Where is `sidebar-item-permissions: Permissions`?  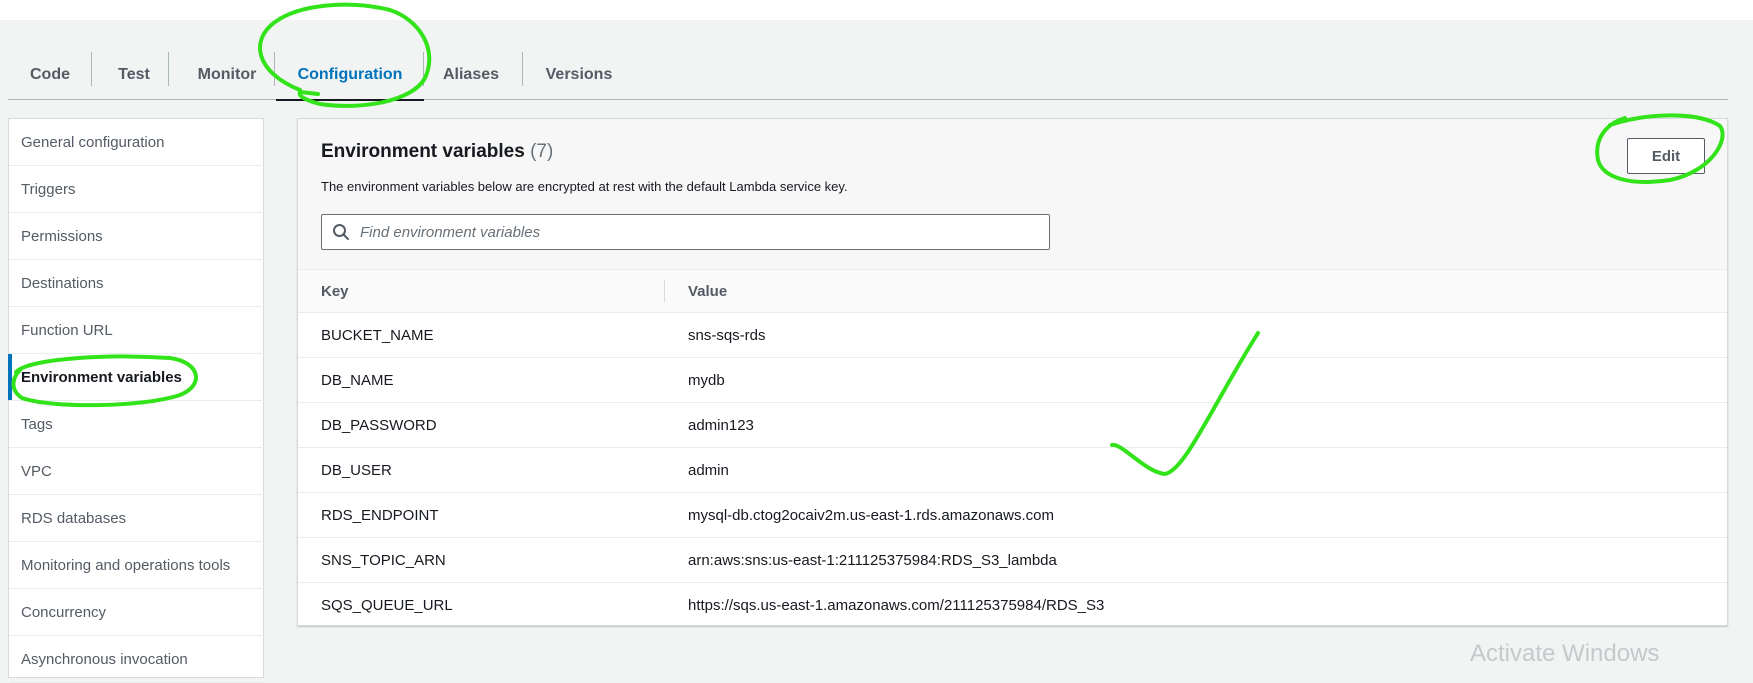
sidebar-item-permissions: Permissions is located at coordinates (136, 236).